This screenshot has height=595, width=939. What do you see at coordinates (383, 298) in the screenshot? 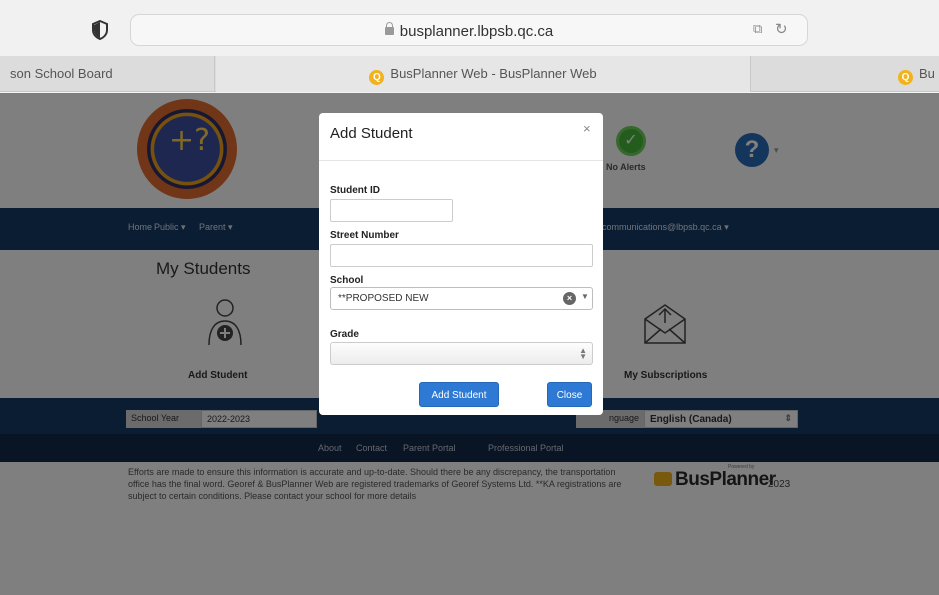
I see `school-selected-value: **PROPOSED NEW` at bounding box center [383, 298].